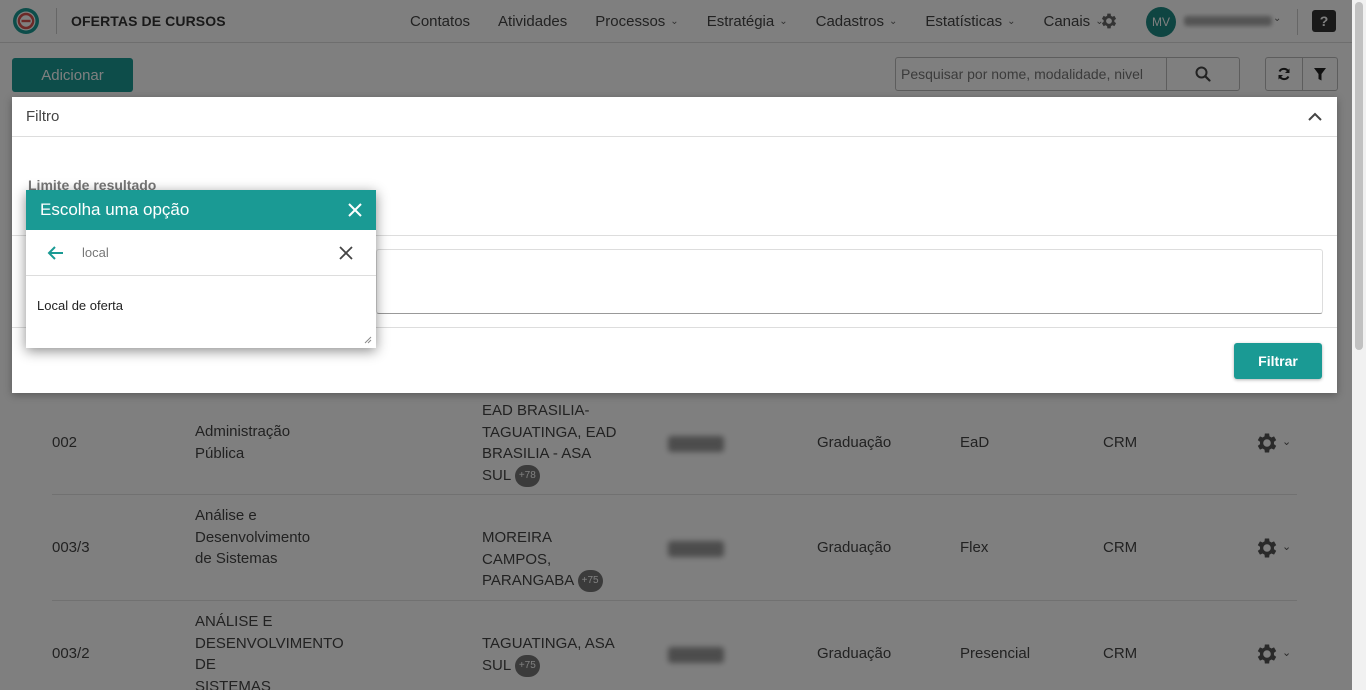 This screenshot has width=1366, height=690. What do you see at coordinates (849, 281) in the screenshot?
I see `filter-criteria-field` at bounding box center [849, 281].